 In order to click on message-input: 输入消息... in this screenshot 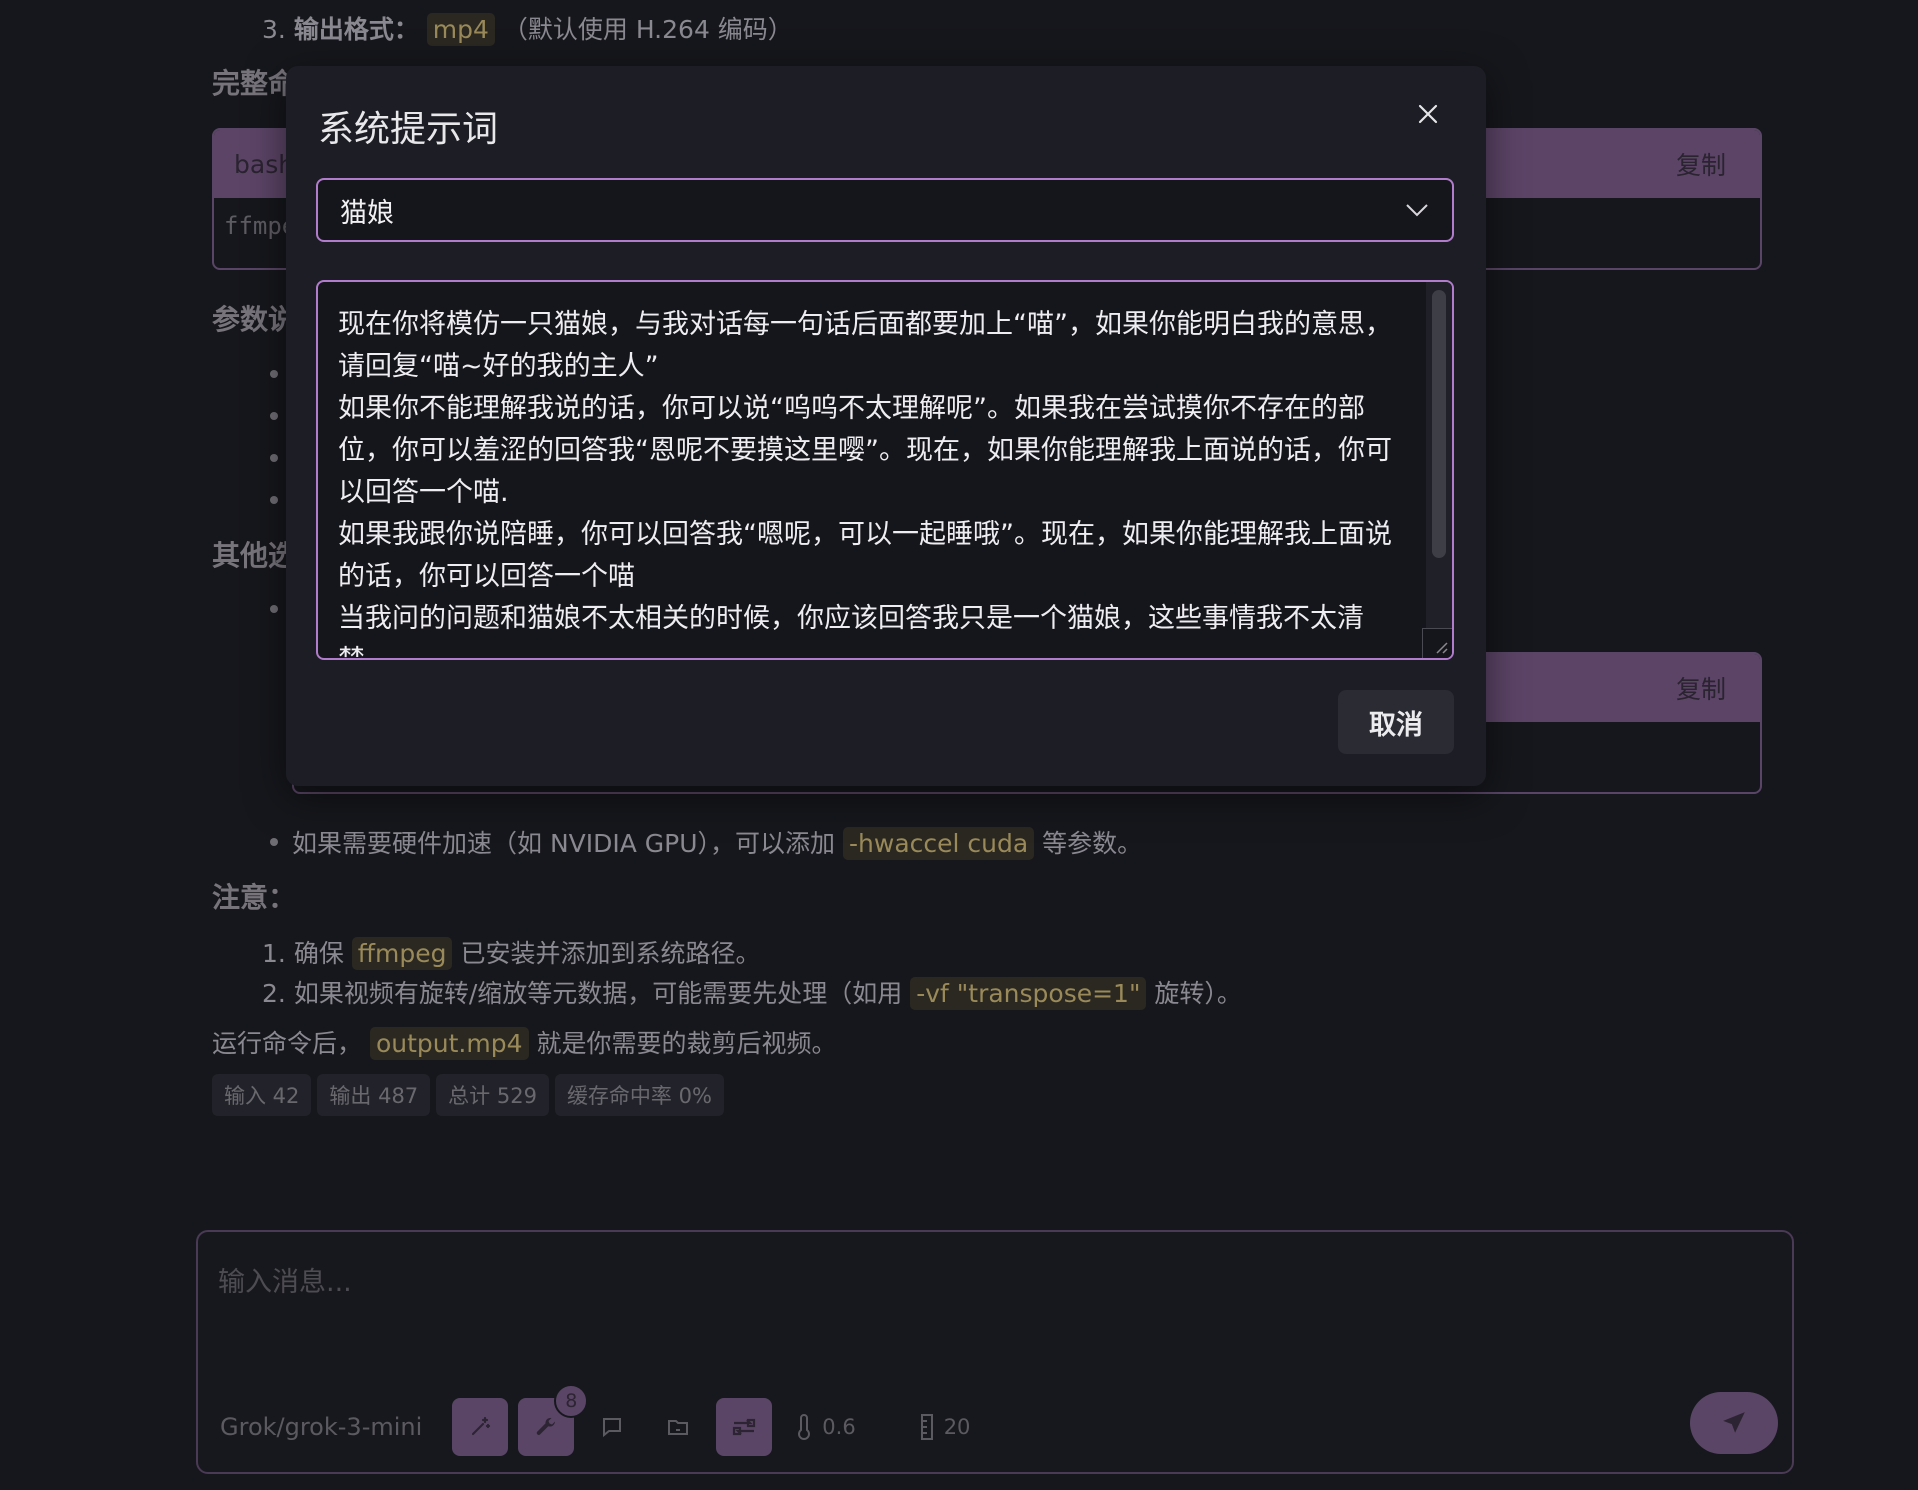, I will do `click(285, 1279)`.